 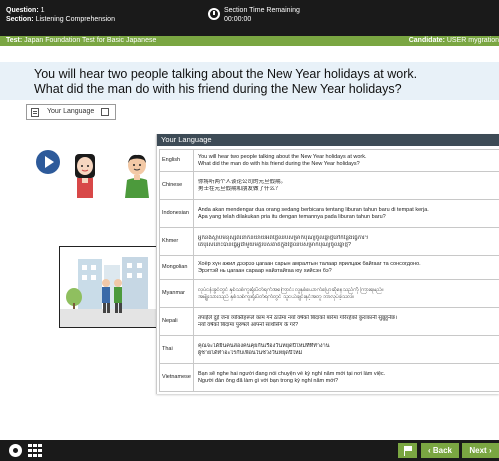 What do you see at coordinates (15, 450) in the screenshot?
I see `gear-icon` at bounding box center [15, 450].